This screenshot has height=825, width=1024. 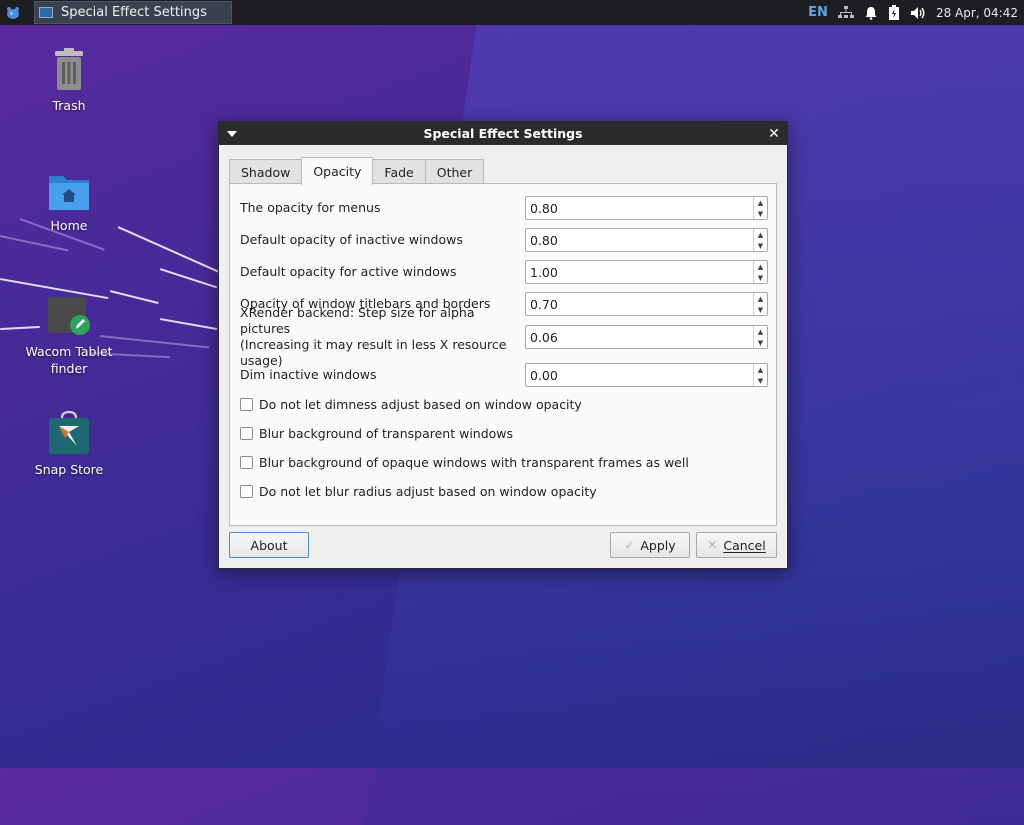 What do you see at coordinates (744, 545) in the screenshot?
I see `cancel-button-label: Cancel` at bounding box center [744, 545].